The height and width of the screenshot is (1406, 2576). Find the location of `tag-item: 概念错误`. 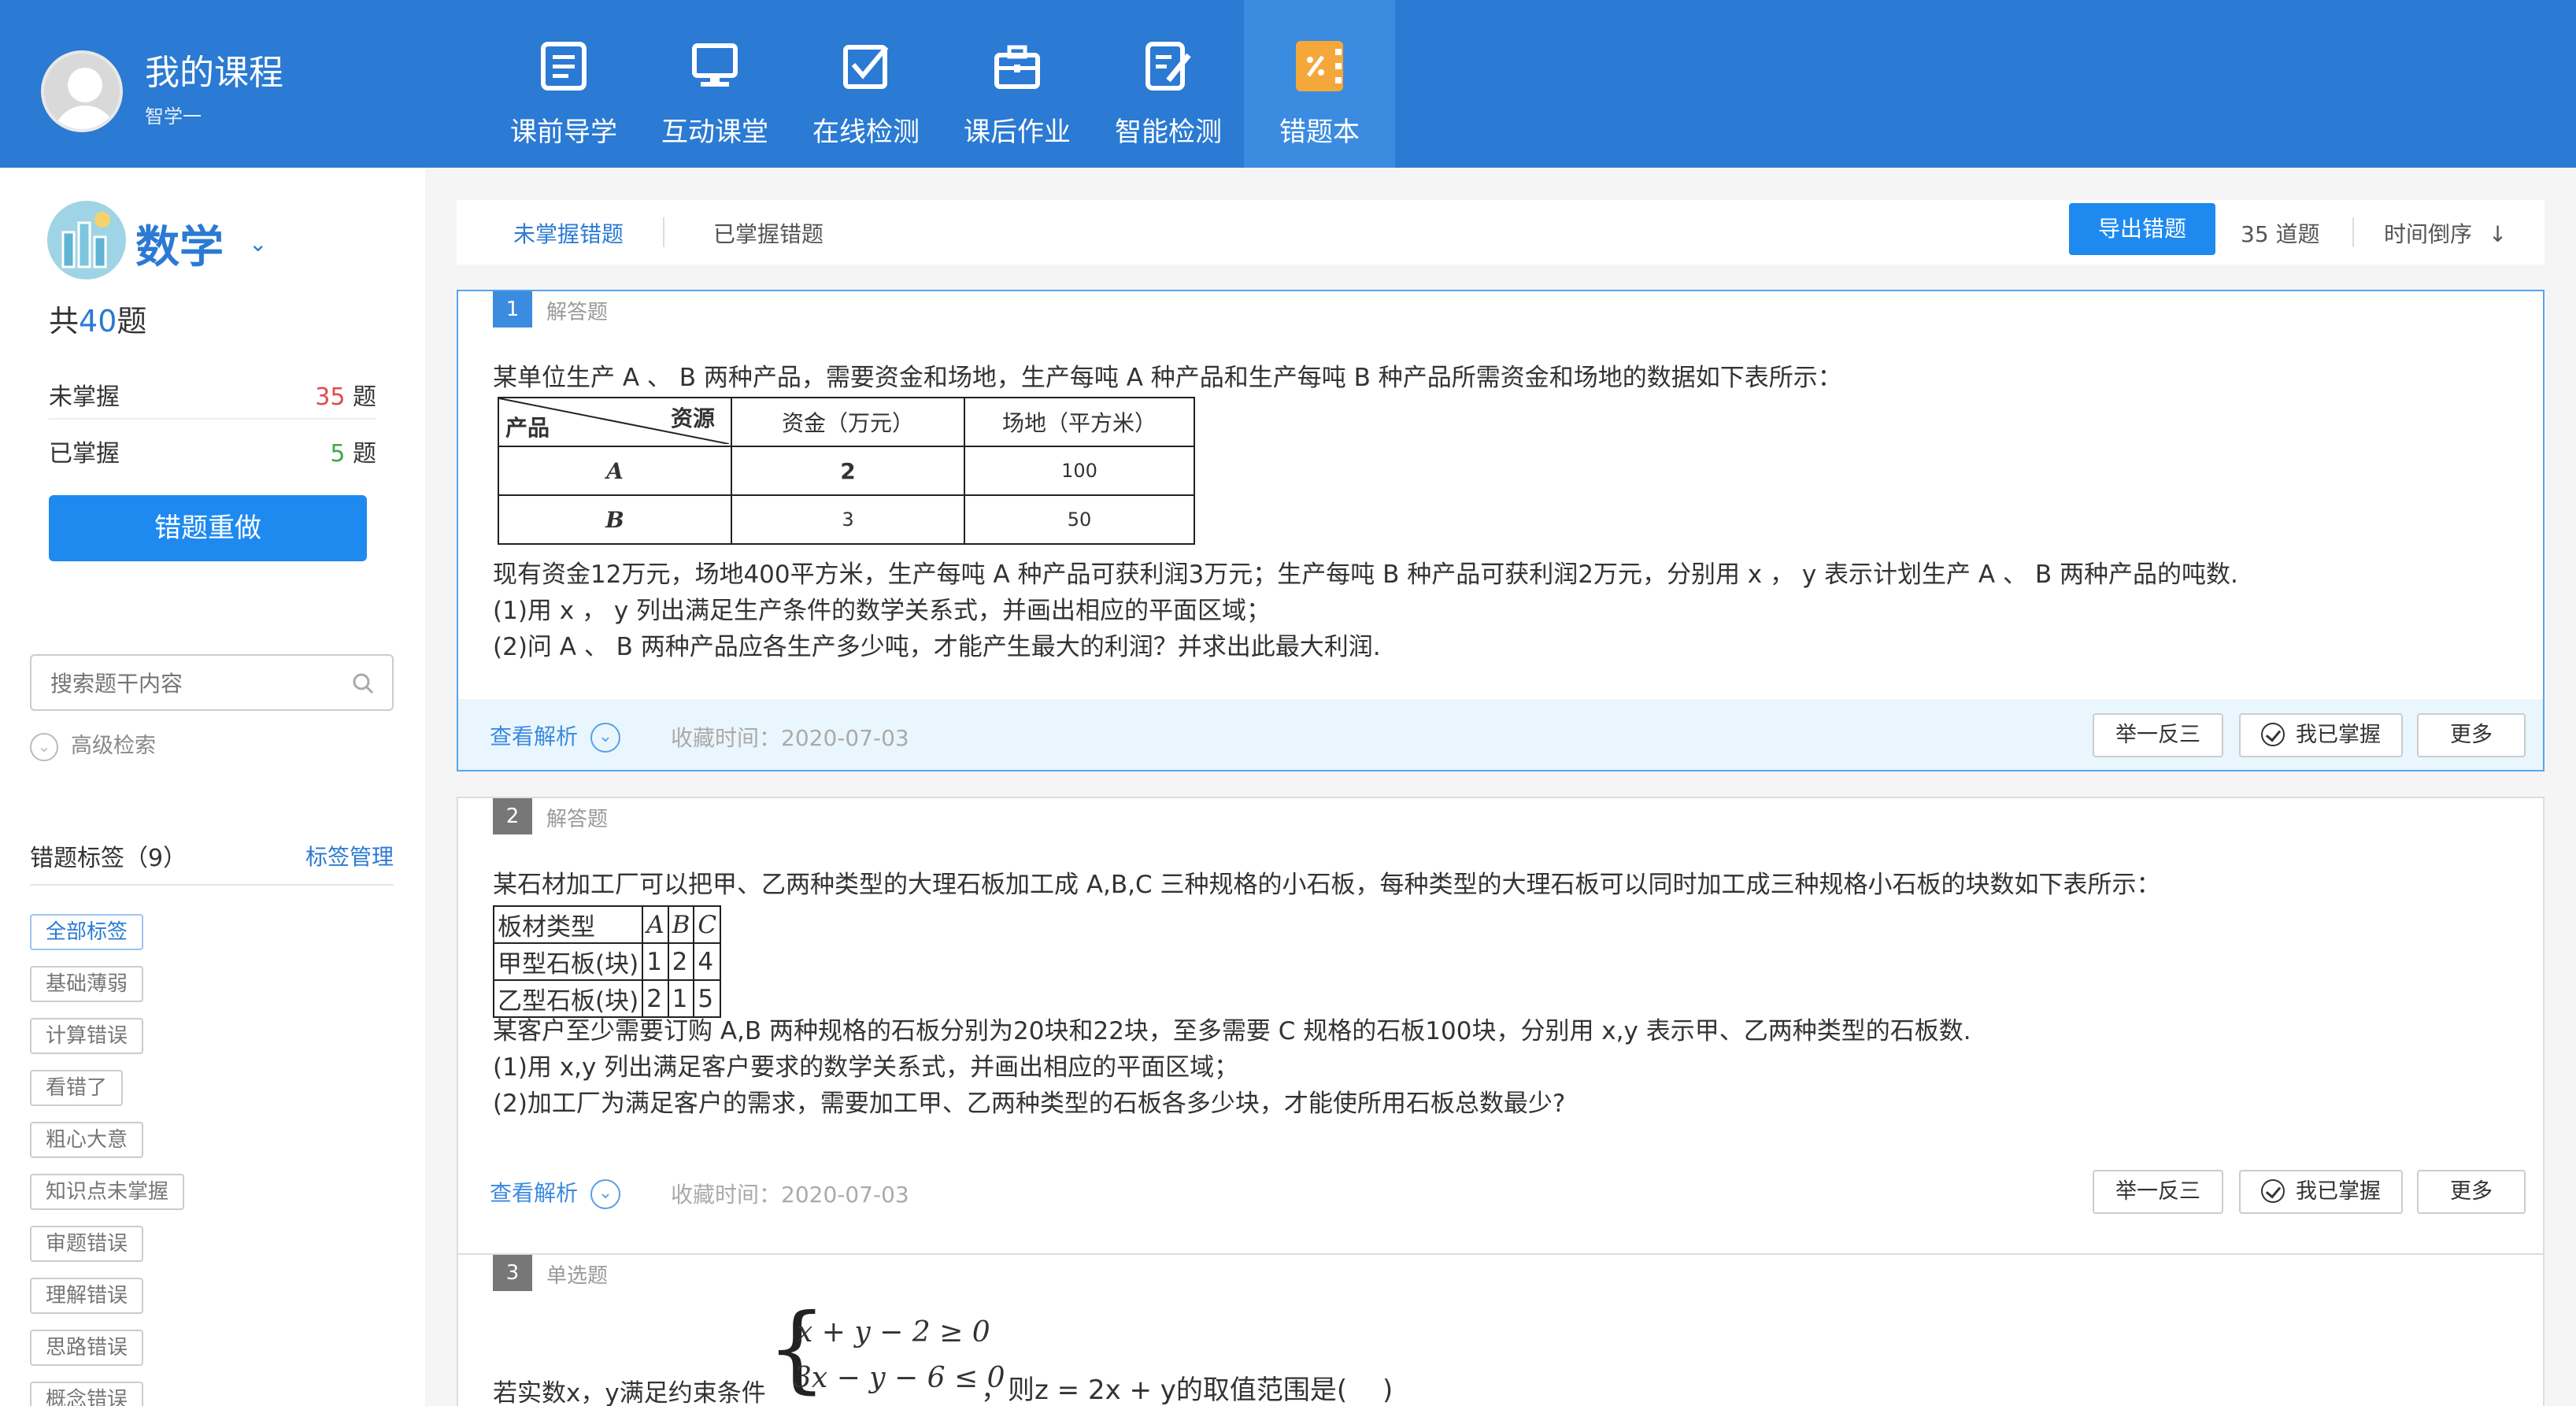

tag-item: 概念错误 is located at coordinates (87, 1394).